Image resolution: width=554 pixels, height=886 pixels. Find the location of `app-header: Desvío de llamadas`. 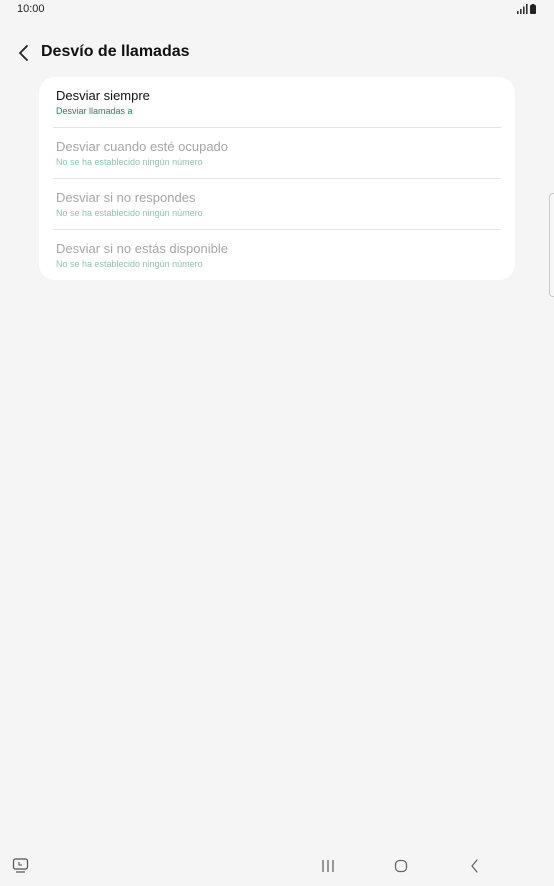

app-header: Desvío de llamadas is located at coordinates (277, 53).